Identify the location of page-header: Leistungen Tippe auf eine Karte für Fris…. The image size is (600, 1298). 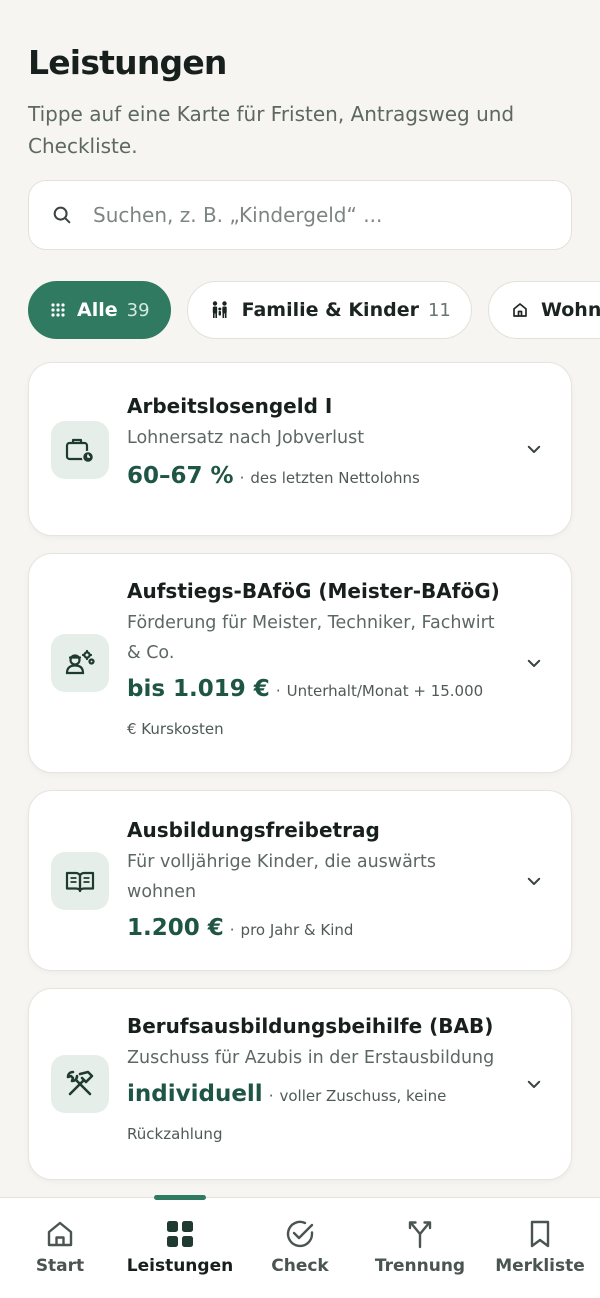
(300, 102).